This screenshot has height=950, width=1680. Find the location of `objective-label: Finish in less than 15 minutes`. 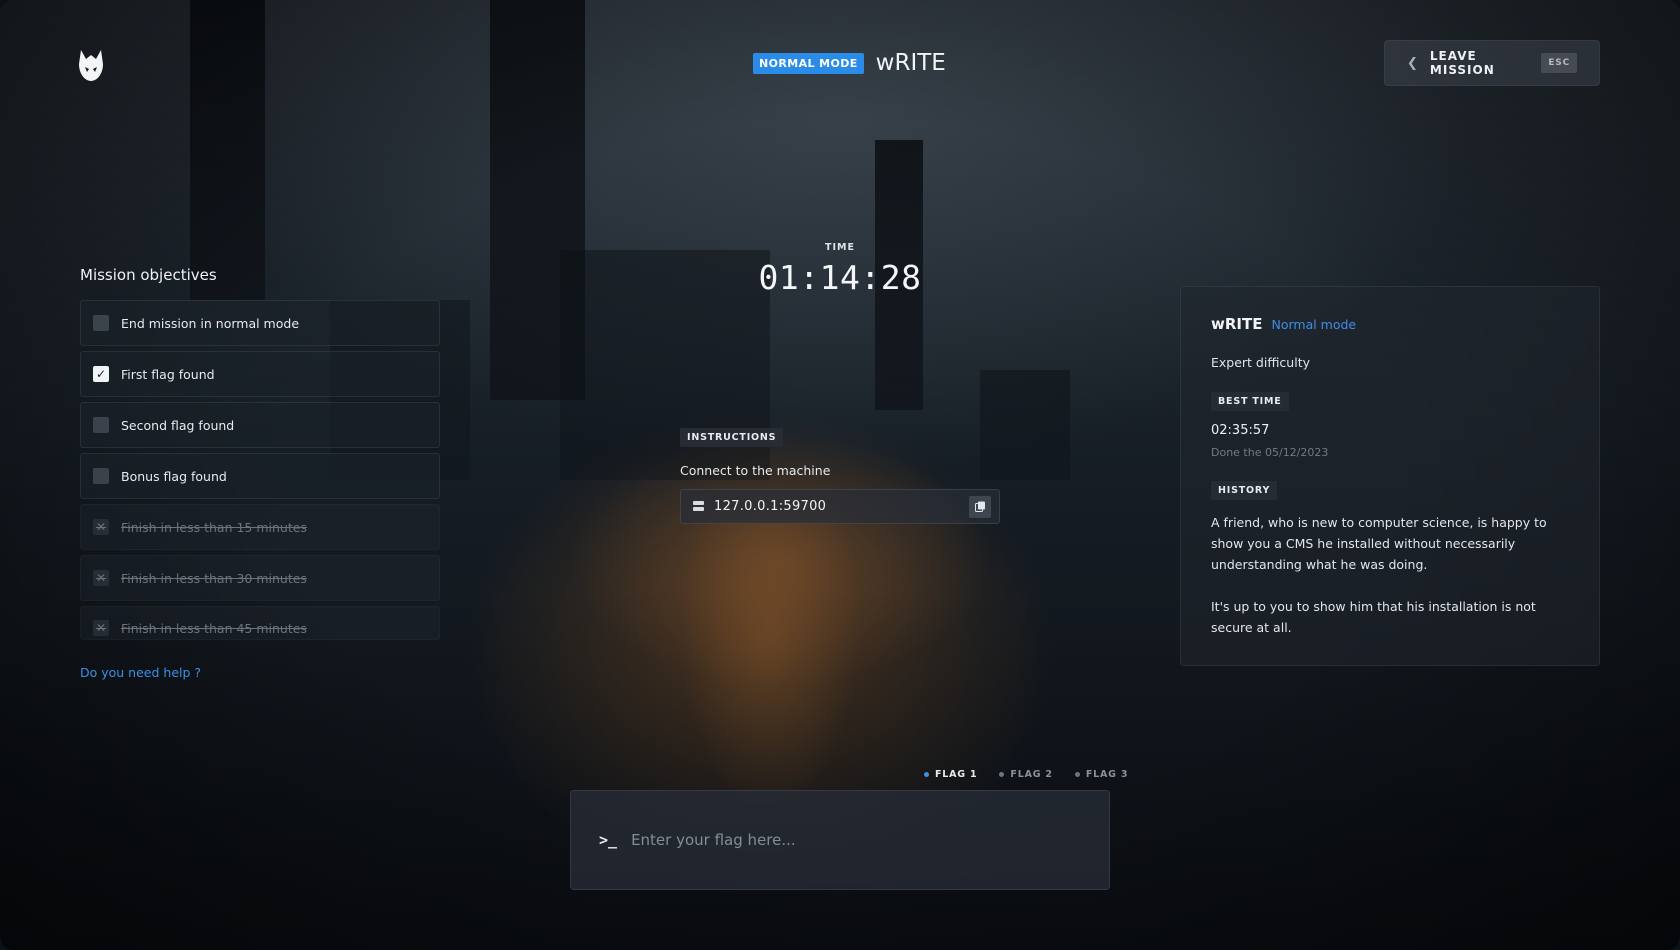

objective-label: Finish in less than 15 minutes is located at coordinates (214, 527).